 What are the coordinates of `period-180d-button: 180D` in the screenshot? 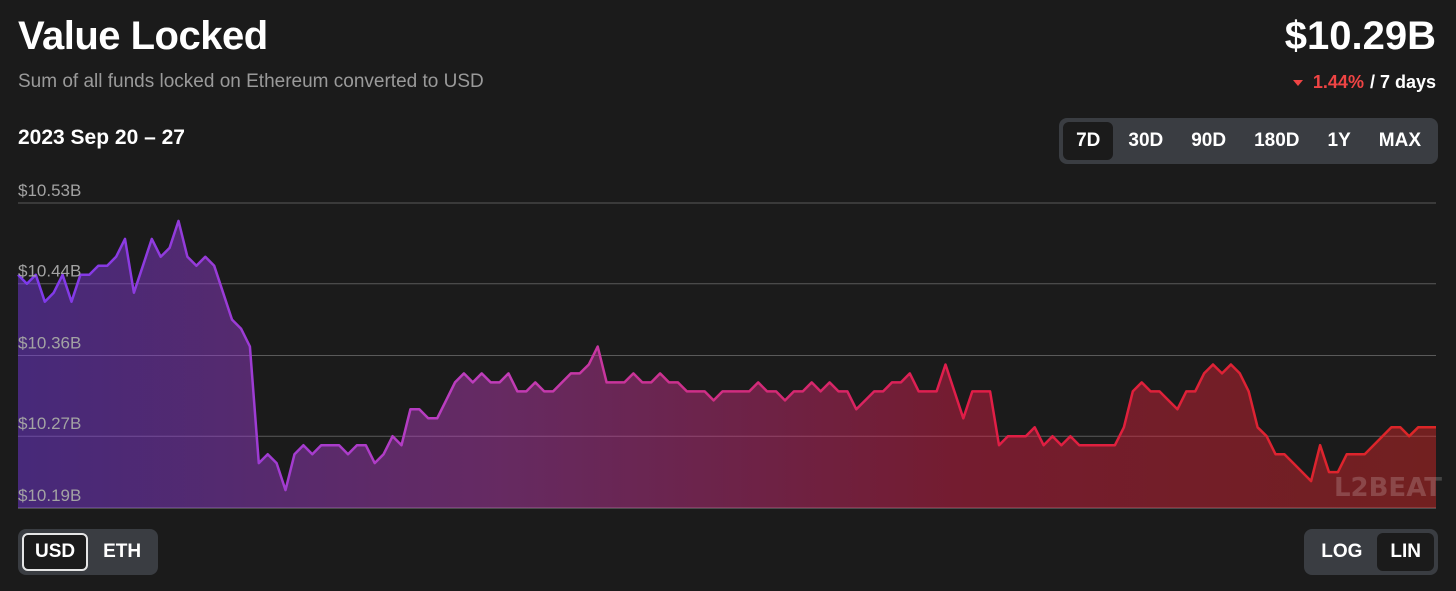 It's located at (1276, 141).